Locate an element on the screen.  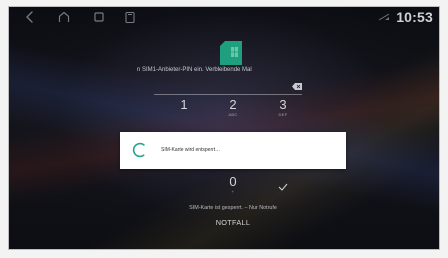
sim-locked-message: SIM-Karte ist gesperrt. – Nur Notrufe is located at coordinates (233, 208).